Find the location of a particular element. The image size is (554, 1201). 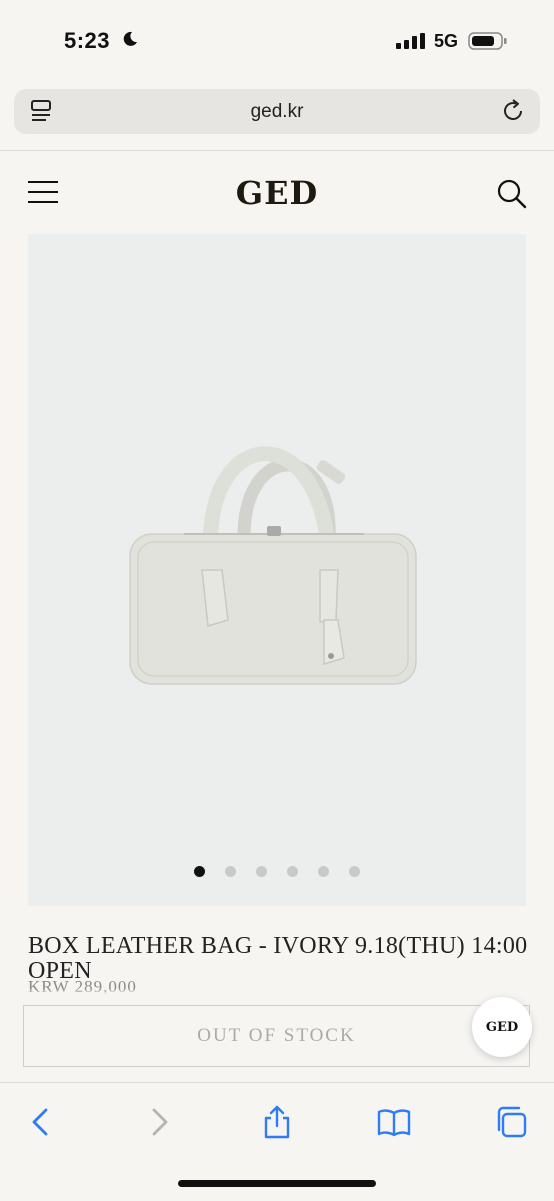

url-text: ged.kr is located at coordinates (277, 112).